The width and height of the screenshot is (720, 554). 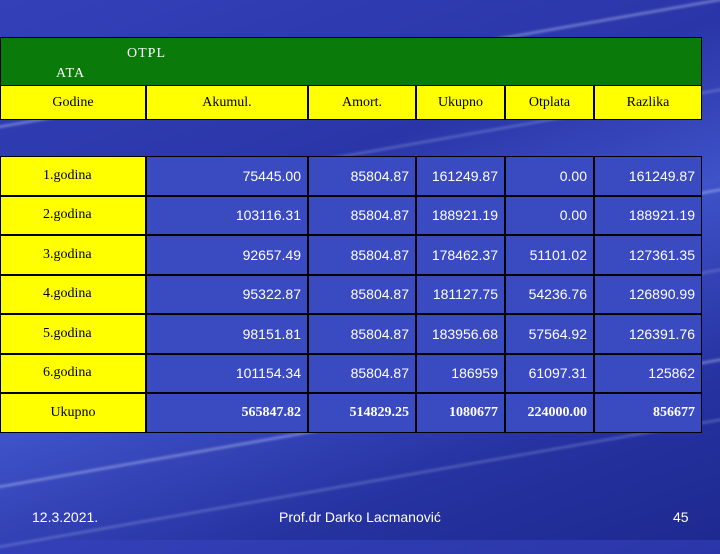 What do you see at coordinates (227, 215) in the screenshot?
I see `table-cell: 103116.31` at bounding box center [227, 215].